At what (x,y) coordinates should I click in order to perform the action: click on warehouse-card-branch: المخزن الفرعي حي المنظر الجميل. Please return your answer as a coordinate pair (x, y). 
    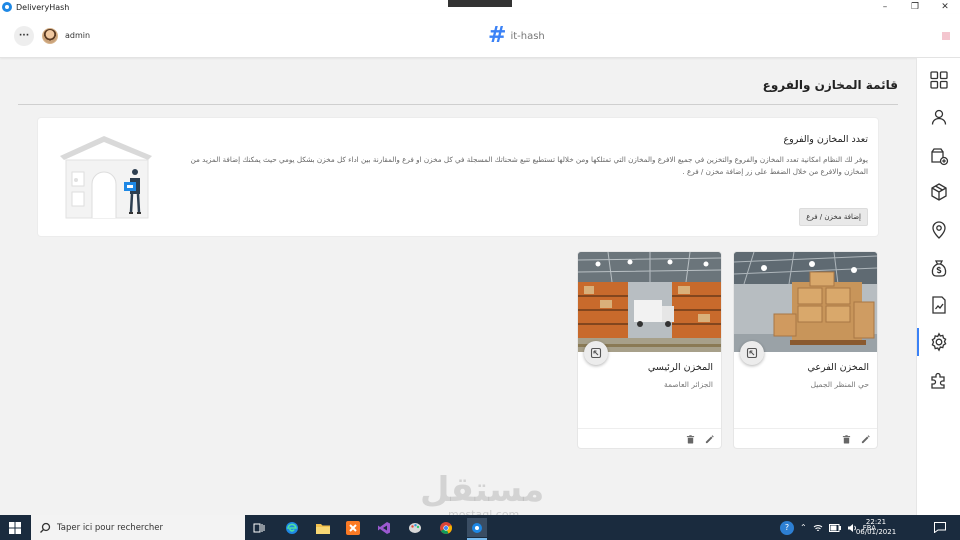
    Looking at the image, I should click on (805, 350).